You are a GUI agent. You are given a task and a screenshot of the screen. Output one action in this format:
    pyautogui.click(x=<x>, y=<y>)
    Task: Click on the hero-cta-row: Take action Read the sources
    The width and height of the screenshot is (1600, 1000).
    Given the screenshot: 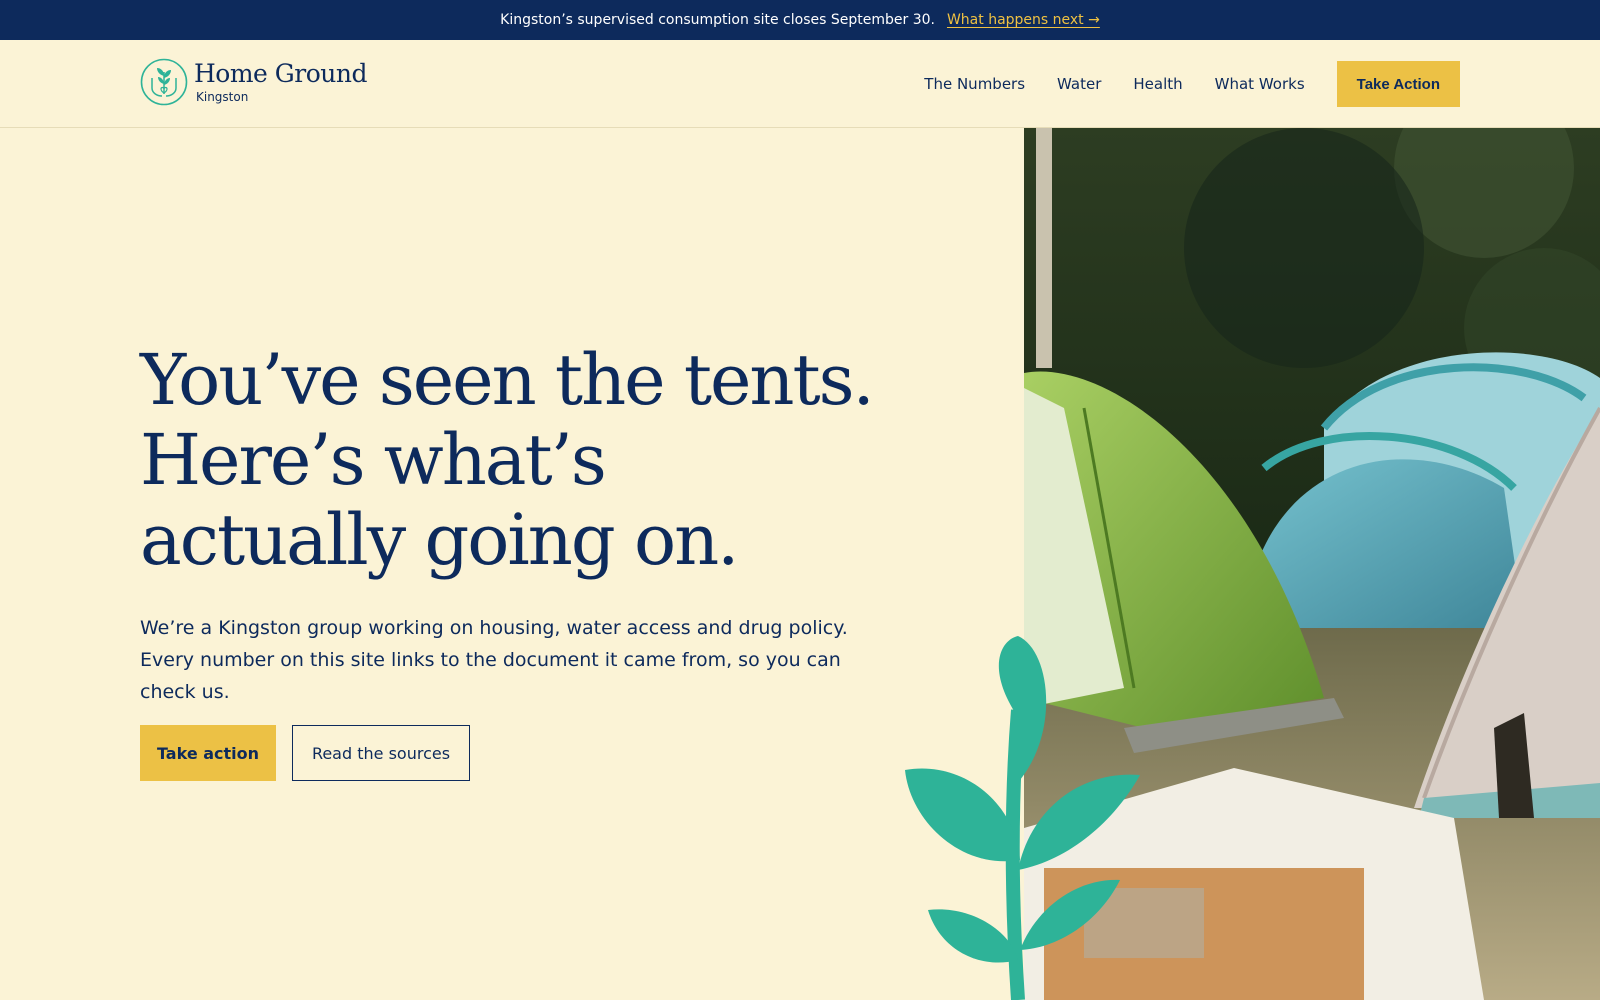 What is the action you would take?
    pyautogui.click(x=305, y=753)
    